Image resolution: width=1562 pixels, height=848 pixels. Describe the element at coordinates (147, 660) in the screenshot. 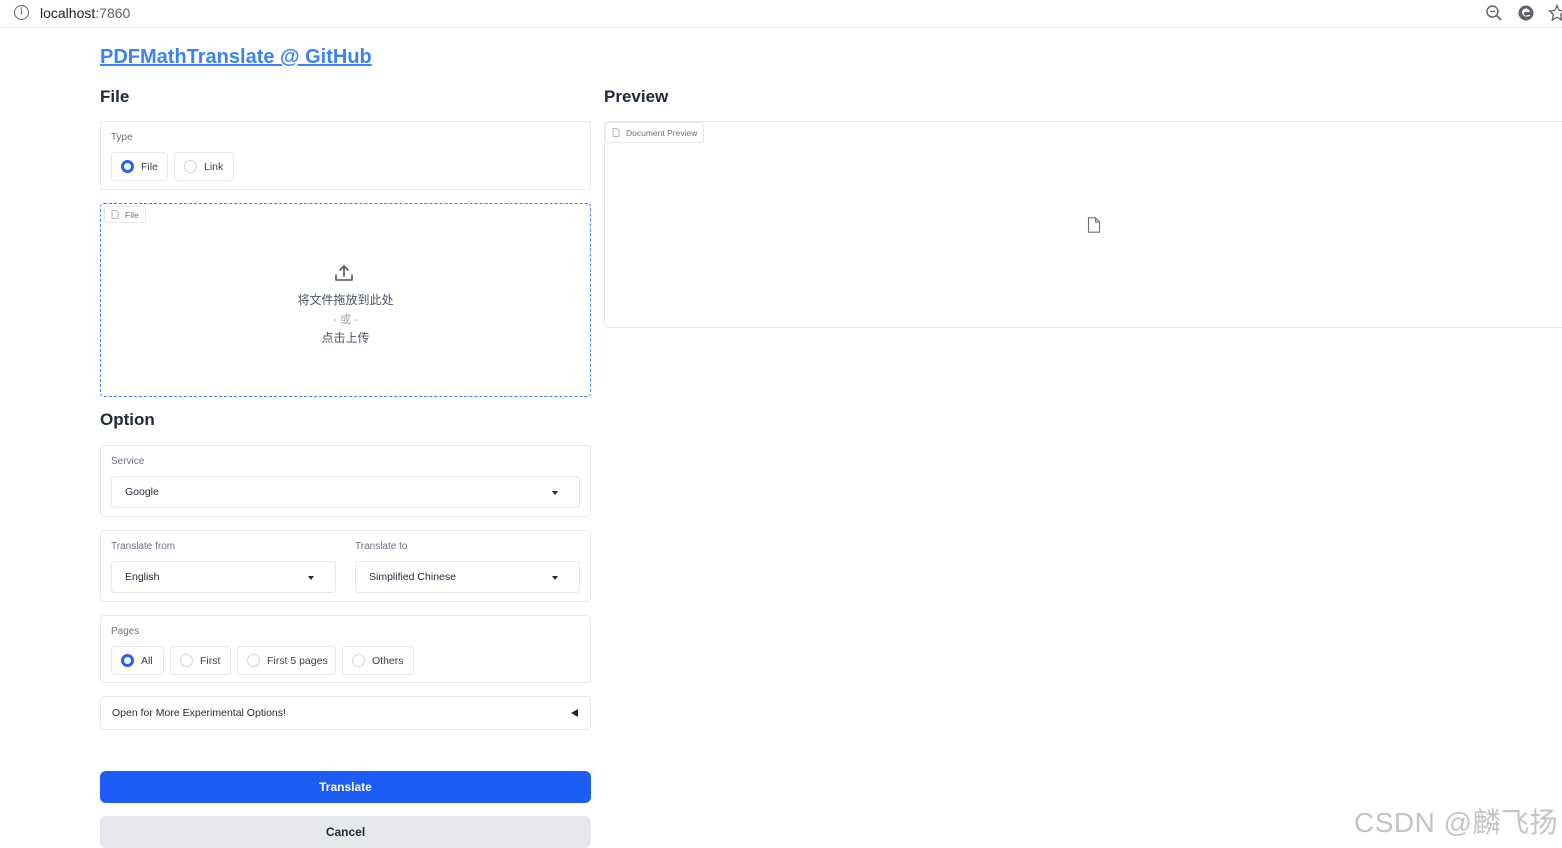

I see `pages-option-label: All` at that location.